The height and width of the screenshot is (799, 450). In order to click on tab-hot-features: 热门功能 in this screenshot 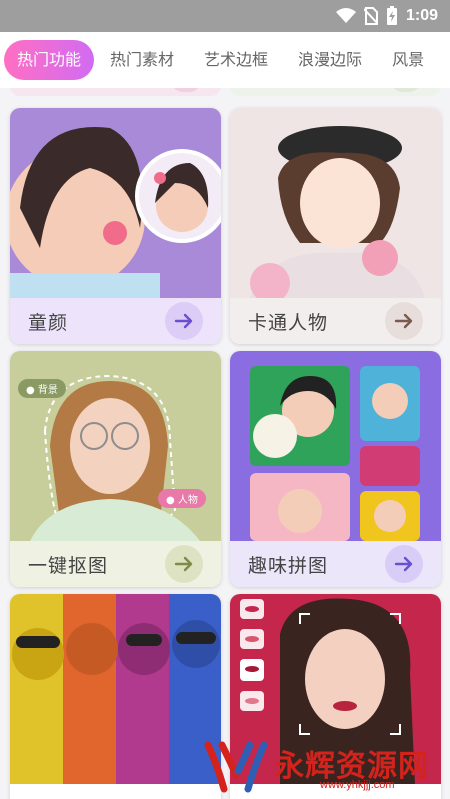, I will do `click(49, 60)`.